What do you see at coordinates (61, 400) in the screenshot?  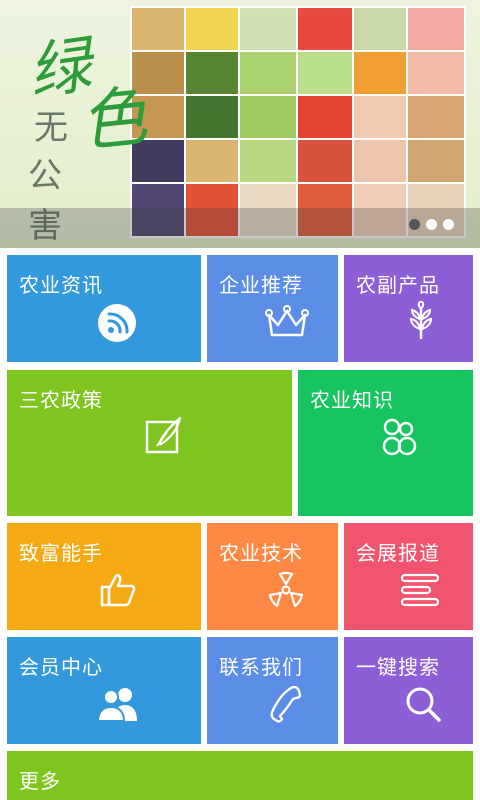 I see `tile-label: 三农政策` at bounding box center [61, 400].